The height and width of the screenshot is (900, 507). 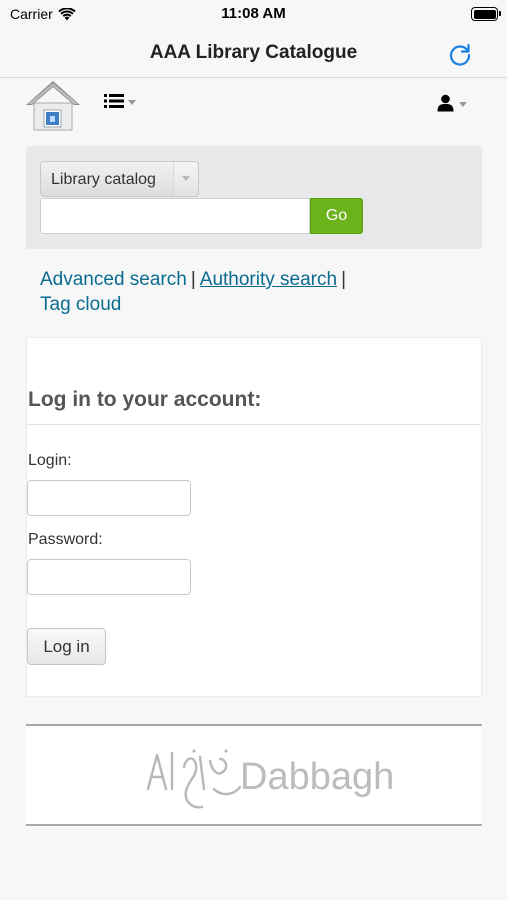 I want to click on login-button: Log in, so click(x=66, y=646).